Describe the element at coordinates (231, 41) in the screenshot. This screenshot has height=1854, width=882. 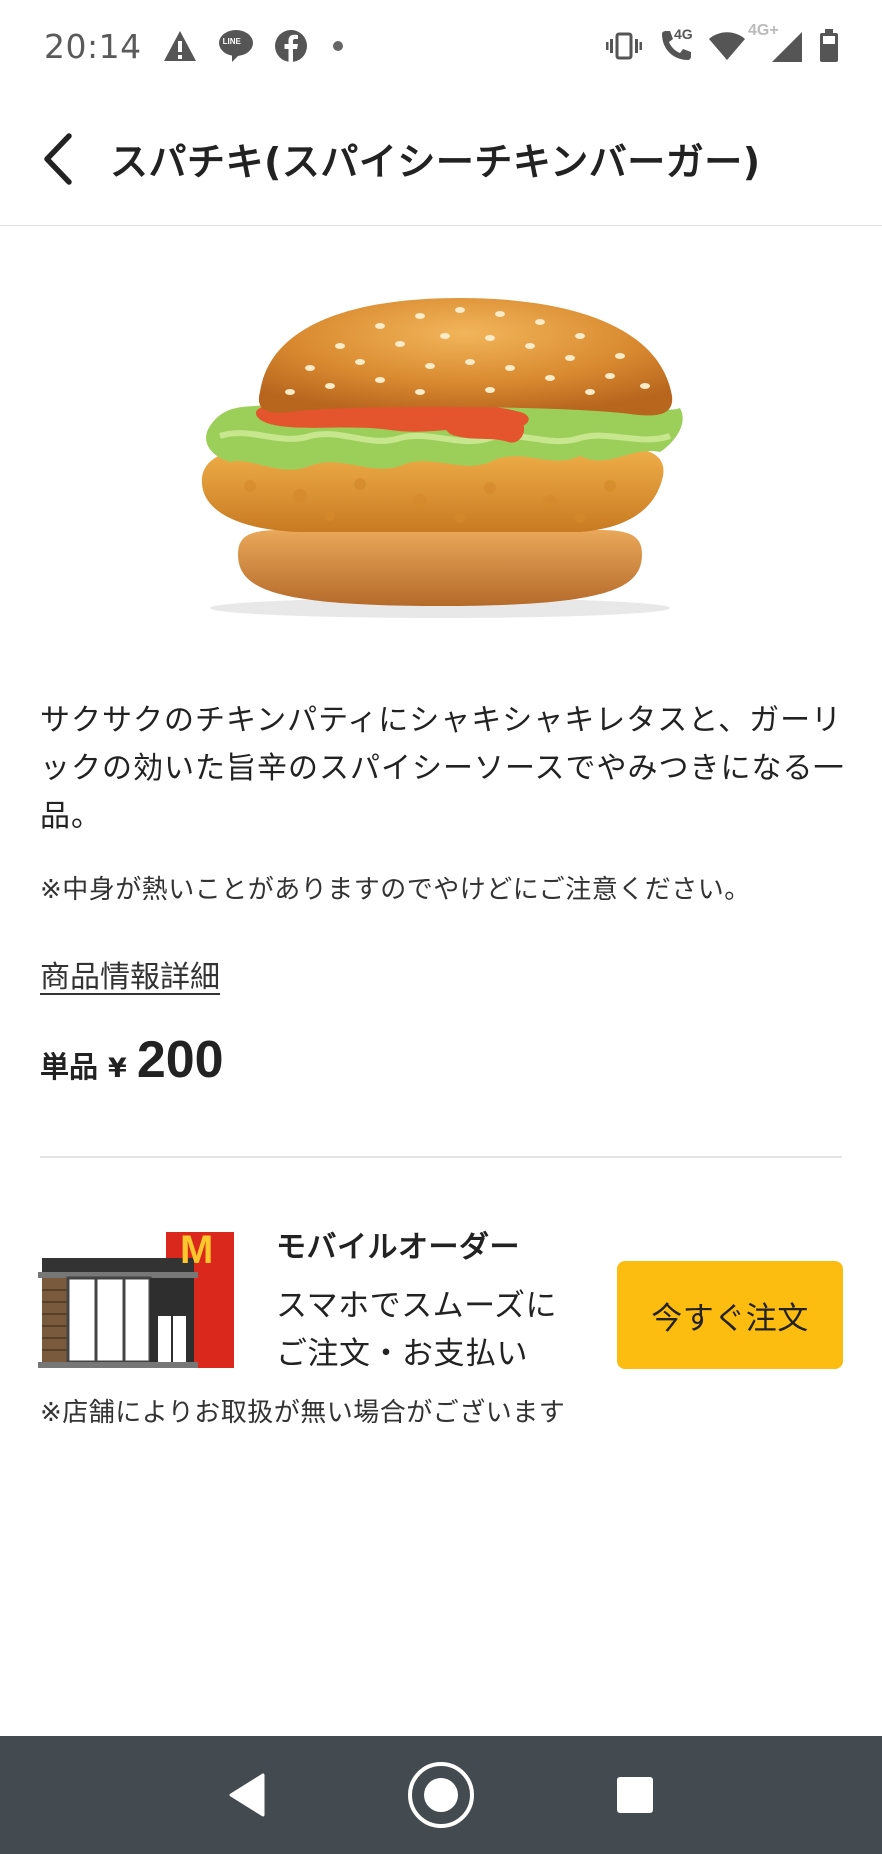
I see `line-badge-text: LINE` at that location.